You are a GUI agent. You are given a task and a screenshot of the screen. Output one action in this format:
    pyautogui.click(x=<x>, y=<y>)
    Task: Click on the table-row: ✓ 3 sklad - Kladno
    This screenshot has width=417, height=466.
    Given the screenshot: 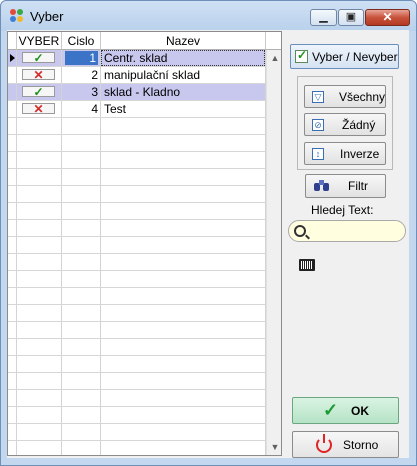 What is the action you would take?
    pyautogui.click(x=137, y=92)
    